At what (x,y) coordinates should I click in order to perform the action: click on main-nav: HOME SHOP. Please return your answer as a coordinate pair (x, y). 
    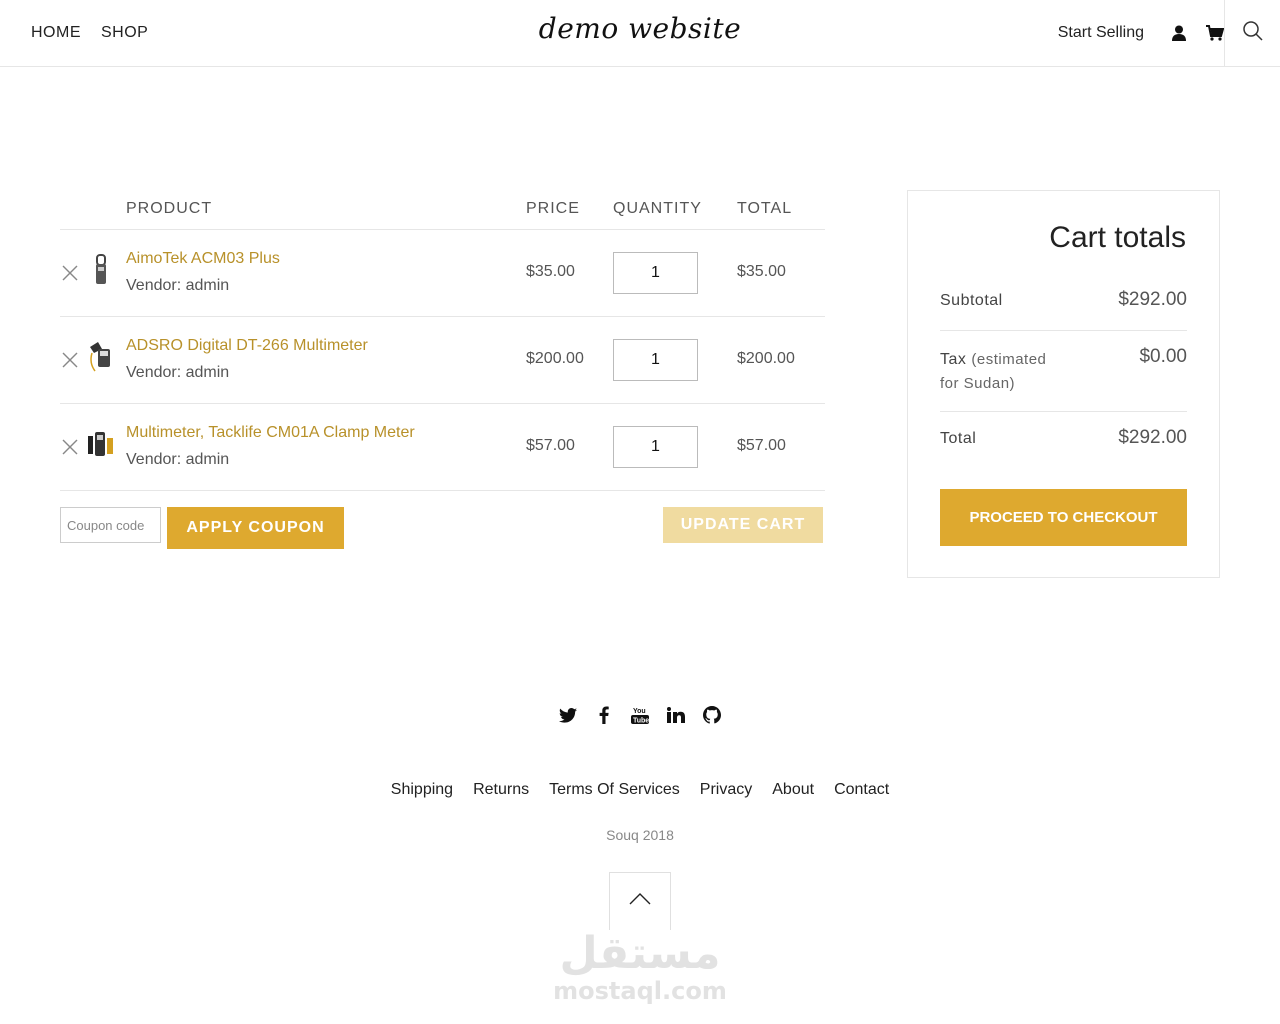
    Looking at the image, I should click on (89, 33).